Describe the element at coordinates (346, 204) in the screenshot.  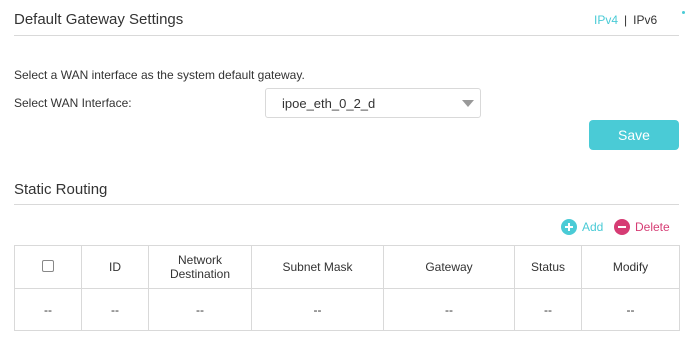
I see `static-routing-divider` at that location.